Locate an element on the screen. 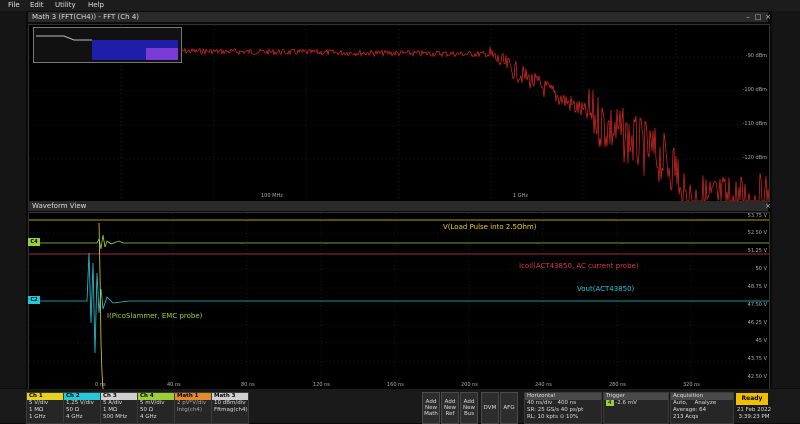 This screenshot has height=424, width=800. horizontal-duration: 400 ns is located at coordinates (567, 403).